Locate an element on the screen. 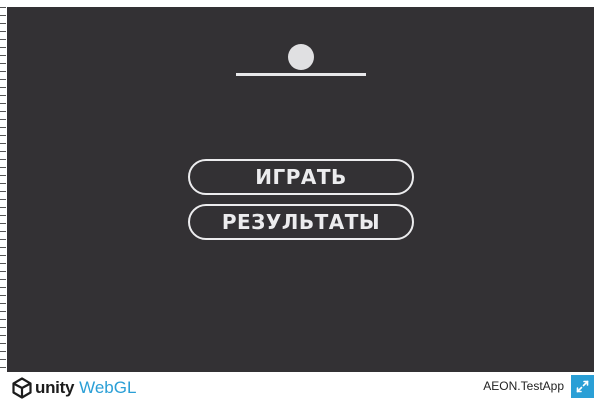  dashed-ruler is located at coordinates (3, 186).